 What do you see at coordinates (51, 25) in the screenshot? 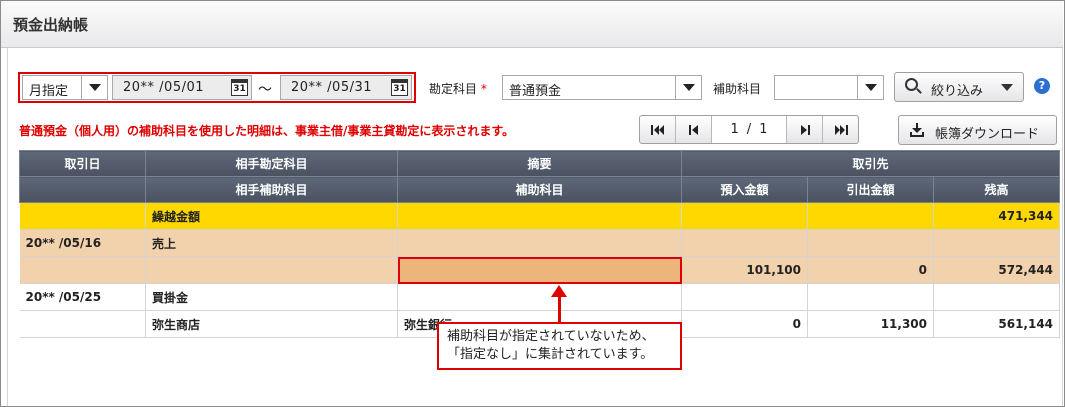
I see `page-title: 預金出納帳` at bounding box center [51, 25].